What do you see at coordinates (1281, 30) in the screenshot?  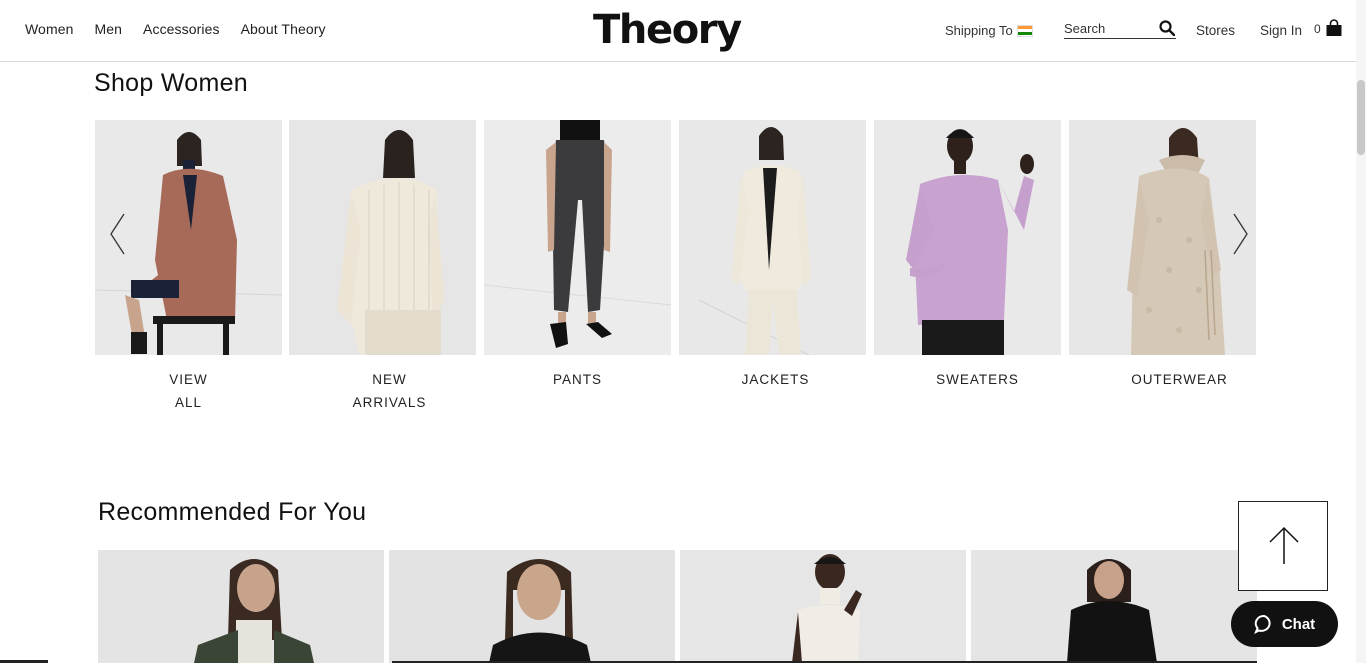 I see `sign-in-link: Sign In` at bounding box center [1281, 30].